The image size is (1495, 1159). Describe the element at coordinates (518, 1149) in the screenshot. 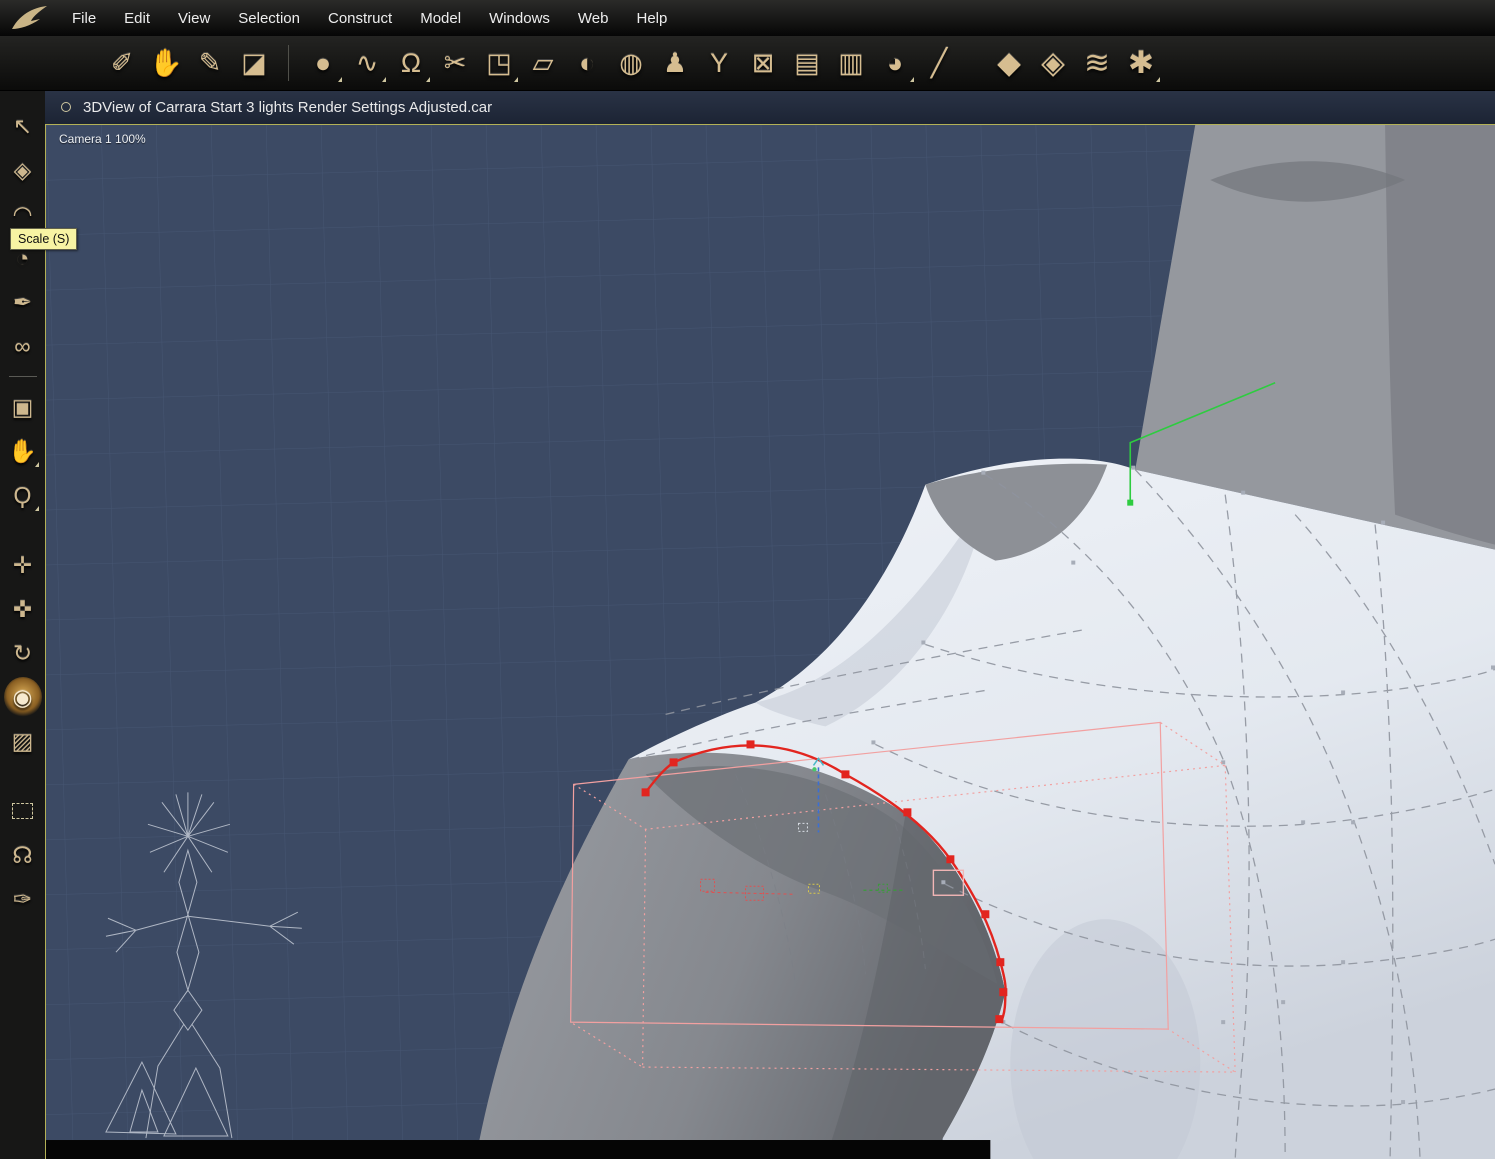

I see `viewport-bottom-strip` at that location.